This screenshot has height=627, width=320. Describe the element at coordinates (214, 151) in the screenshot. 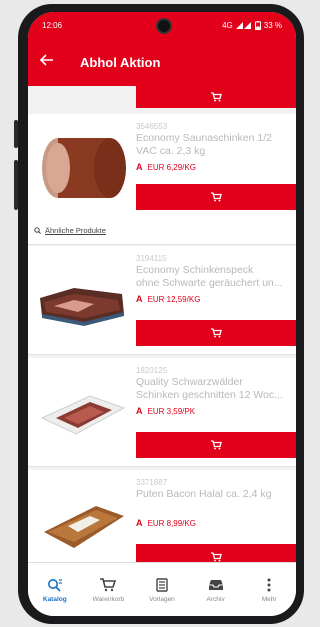

I see `product-name: VAC ca. 2,3 kg` at that location.